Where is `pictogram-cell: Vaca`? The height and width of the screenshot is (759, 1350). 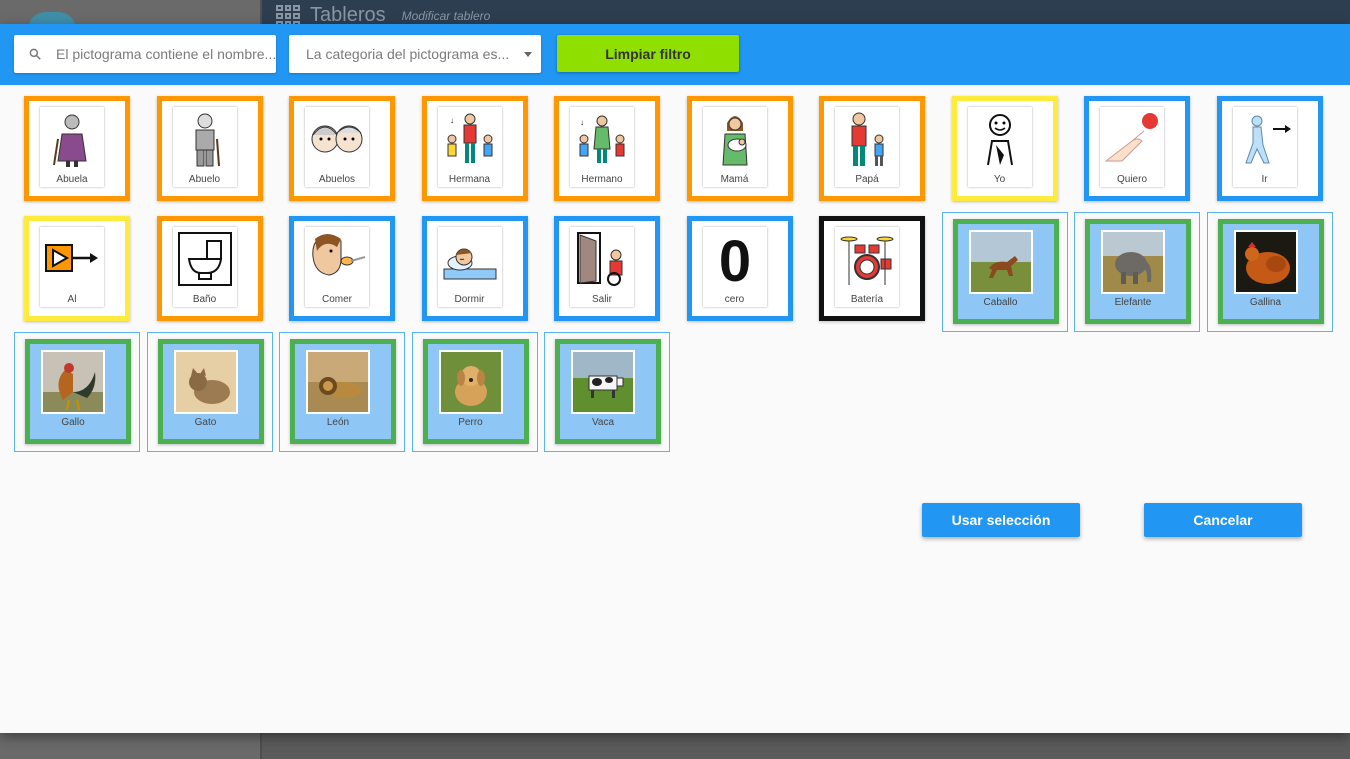
pictogram-cell: Vaca is located at coordinates (607, 392).